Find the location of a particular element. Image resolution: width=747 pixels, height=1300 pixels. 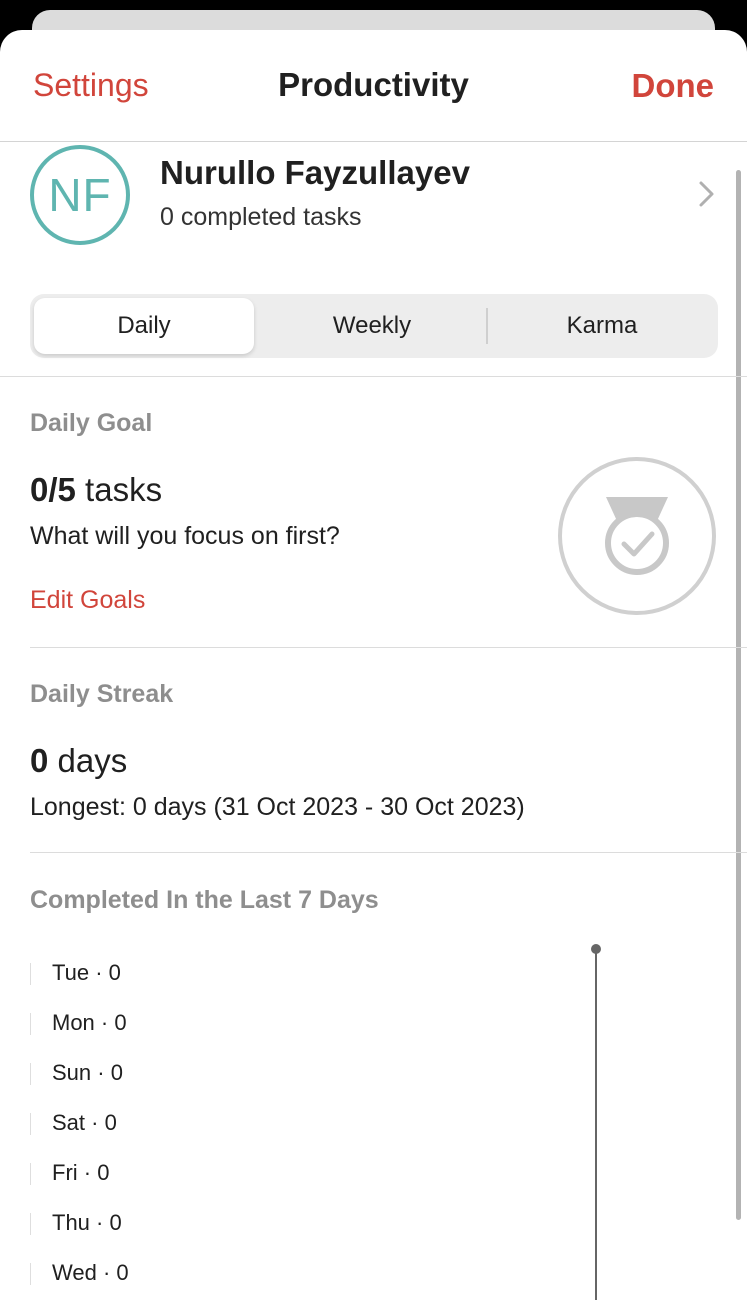

tab-weekly: Weekly is located at coordinates (372, 326).